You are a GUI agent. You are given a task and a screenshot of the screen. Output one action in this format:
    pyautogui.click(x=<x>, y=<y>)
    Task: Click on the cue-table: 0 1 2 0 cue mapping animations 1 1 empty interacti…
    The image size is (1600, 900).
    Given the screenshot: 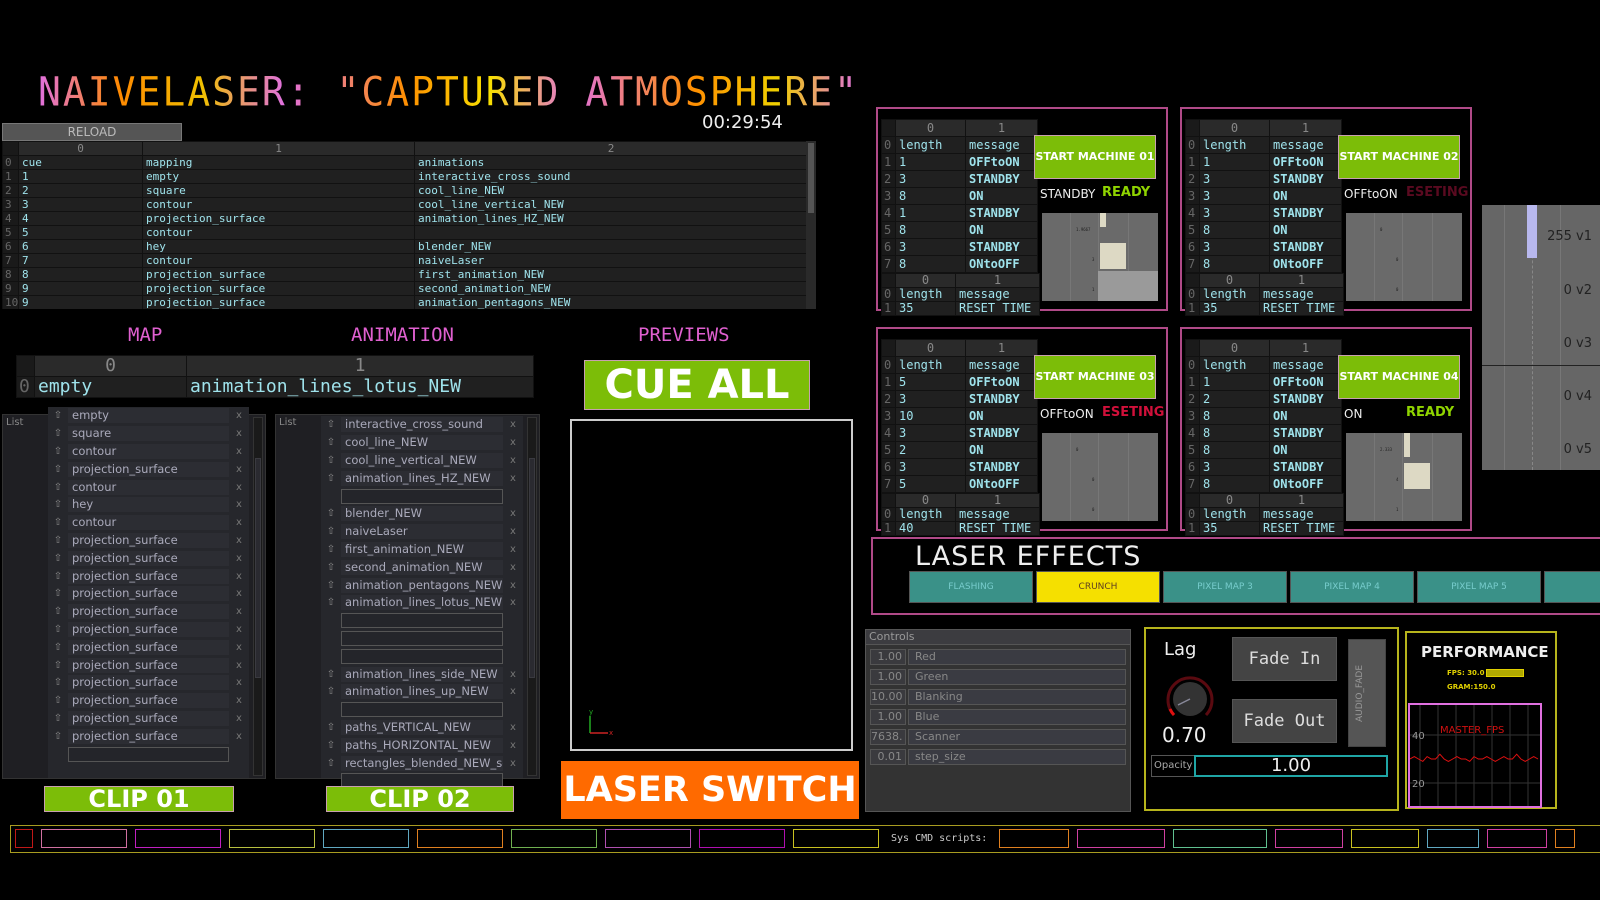 What is the action you would take?
    pyautogui.click(x=405, y=225)
    